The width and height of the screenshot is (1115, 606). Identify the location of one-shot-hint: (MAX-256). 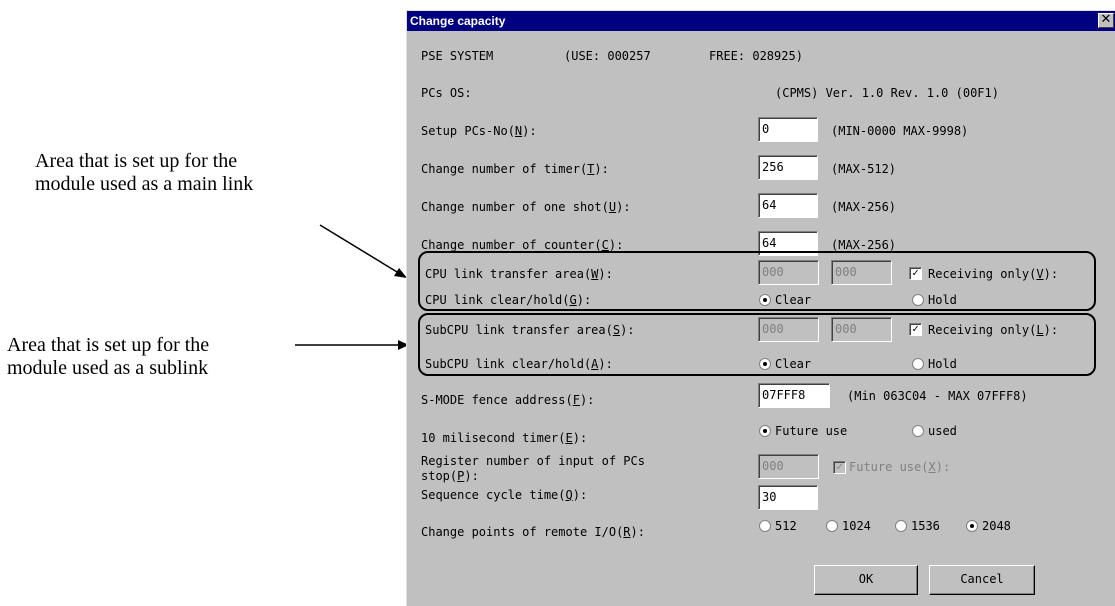
(864, 207).